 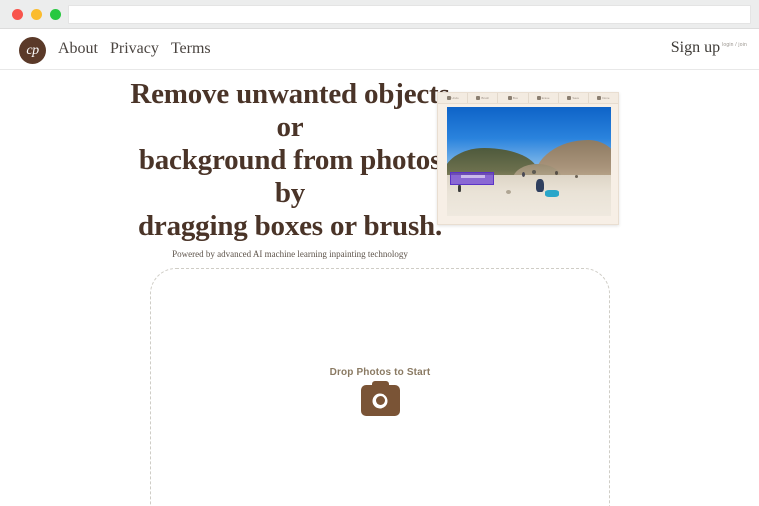 I want to click on box-select-icon, so click(x=509, y=98).